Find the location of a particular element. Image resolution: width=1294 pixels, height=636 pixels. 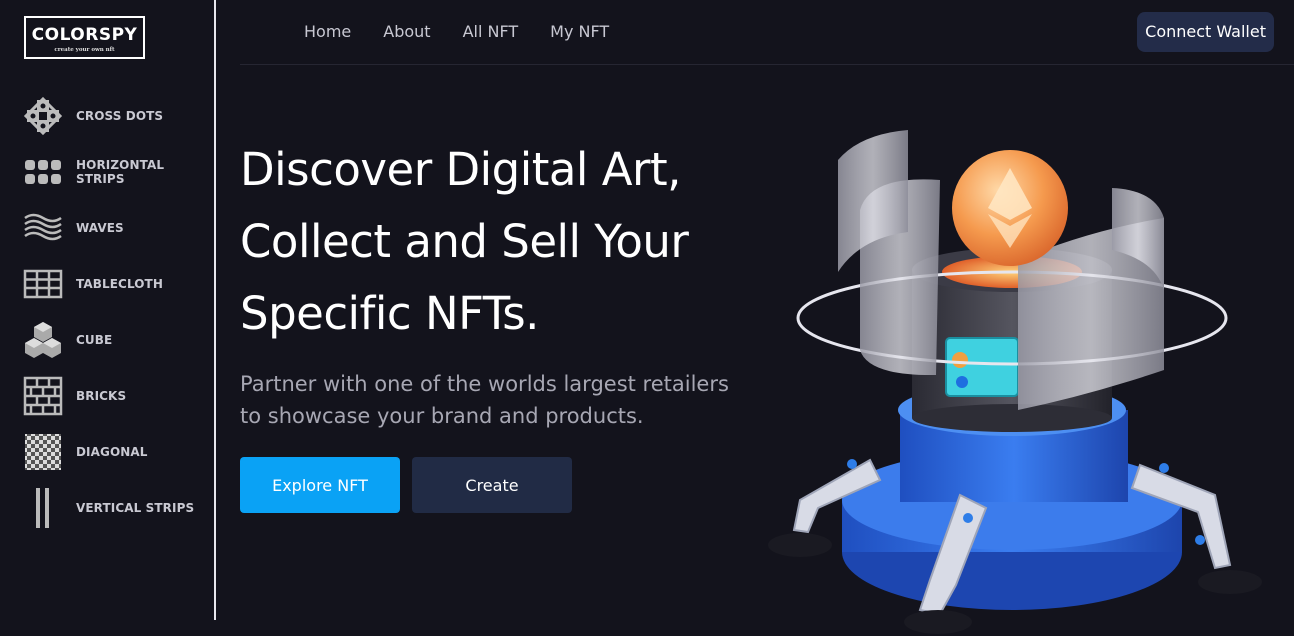

nav-link-all-nft: All NFT is located at coordinates (491, 31).